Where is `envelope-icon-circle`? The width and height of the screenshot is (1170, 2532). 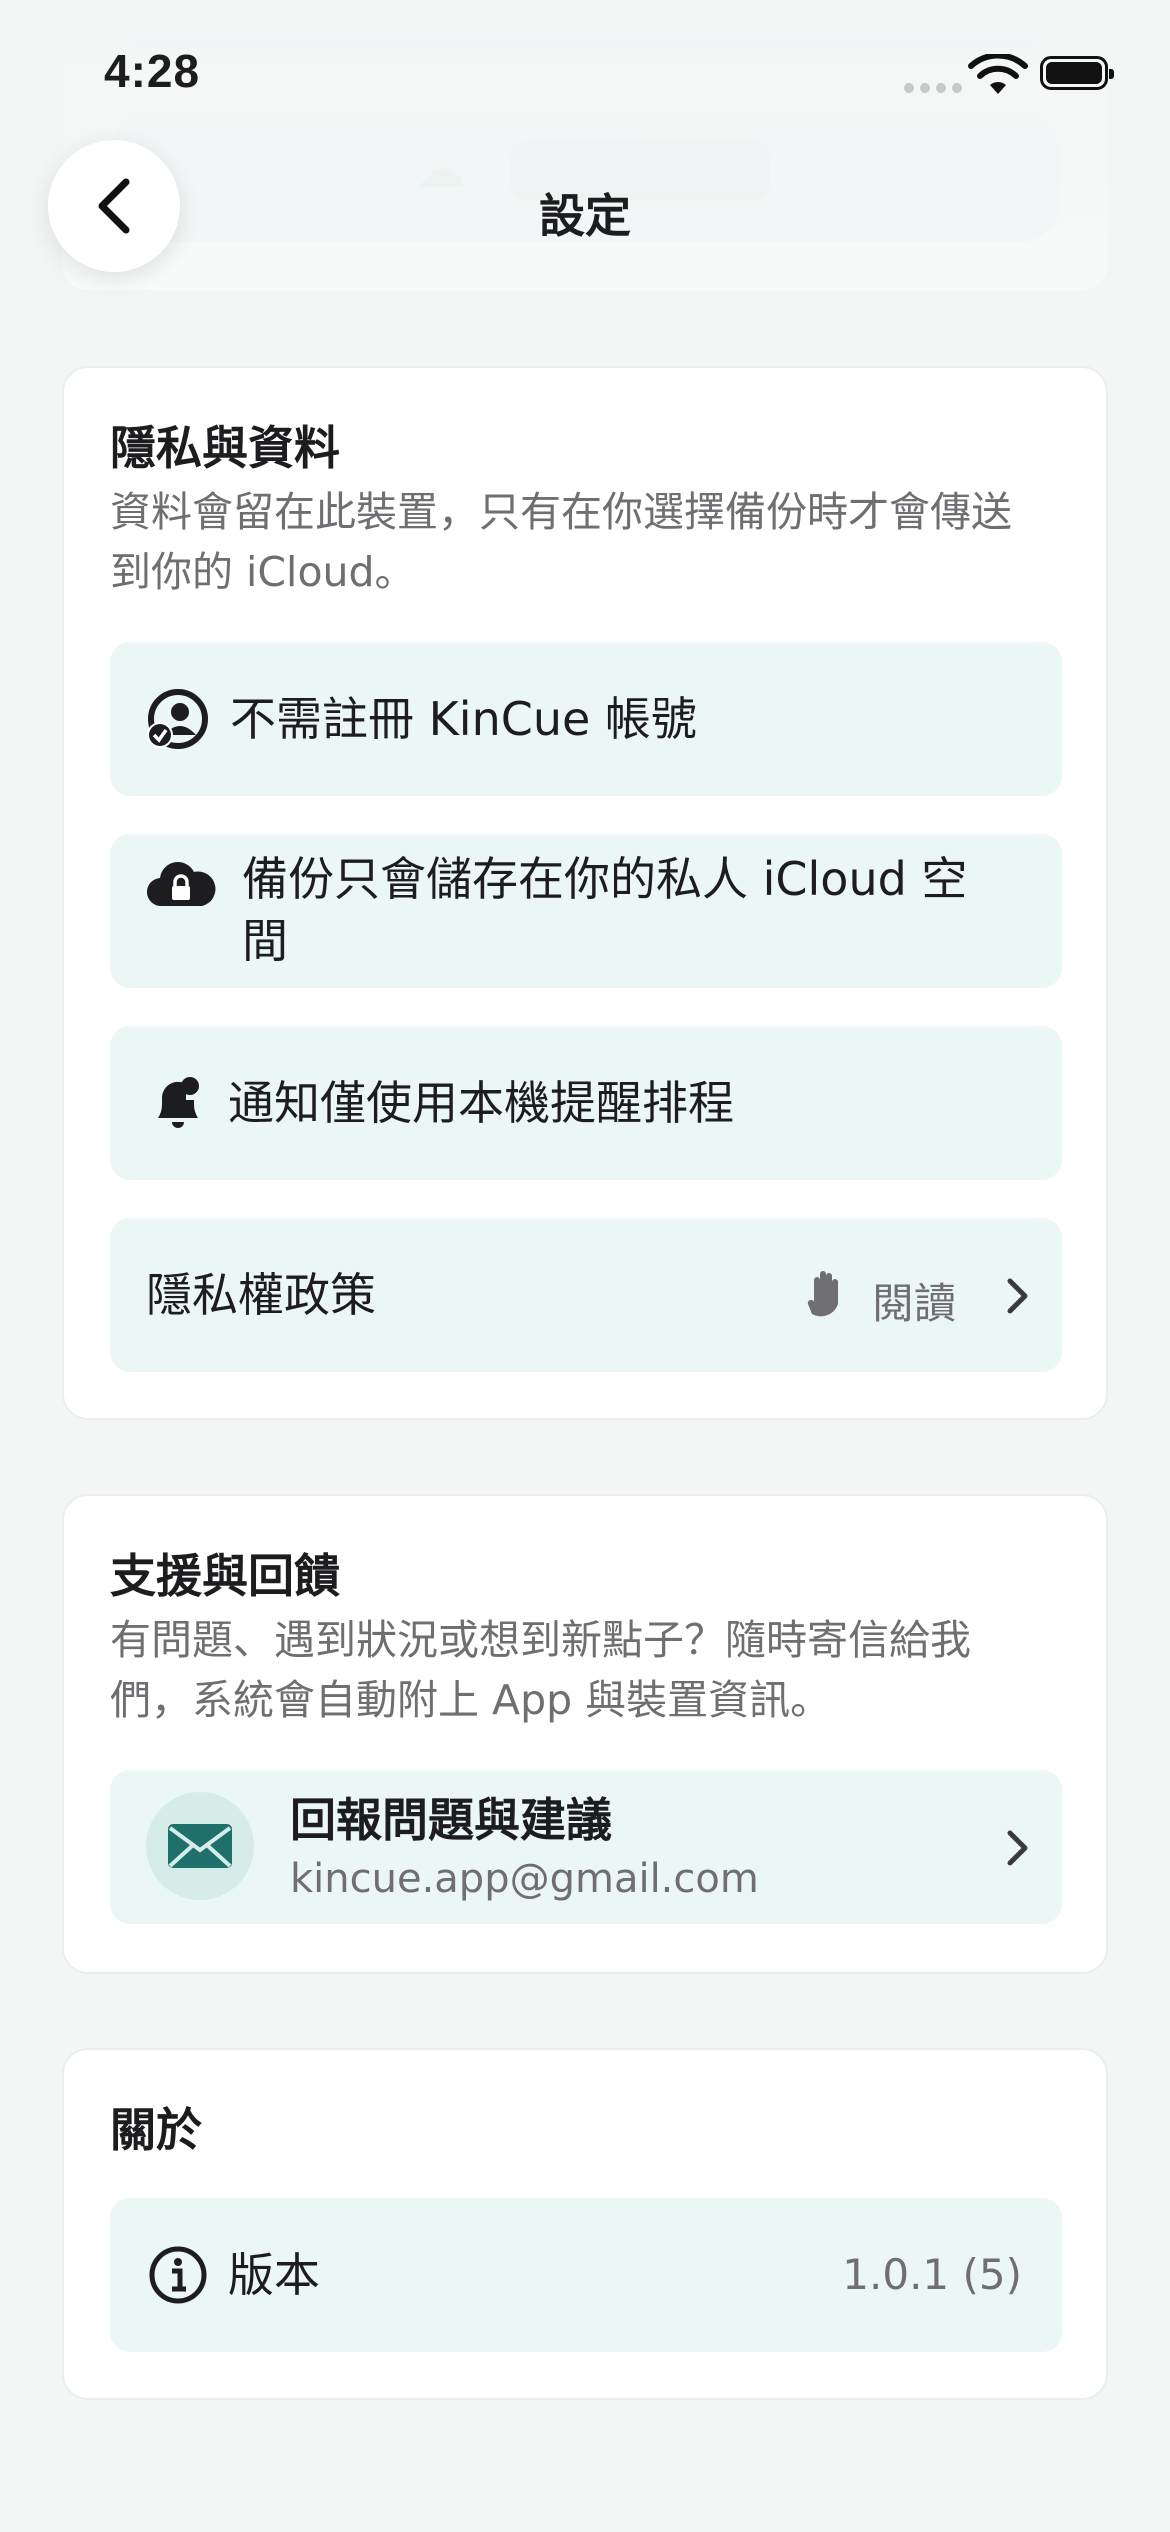 envelope-icon-circle is located at coordinates (200, 1846).